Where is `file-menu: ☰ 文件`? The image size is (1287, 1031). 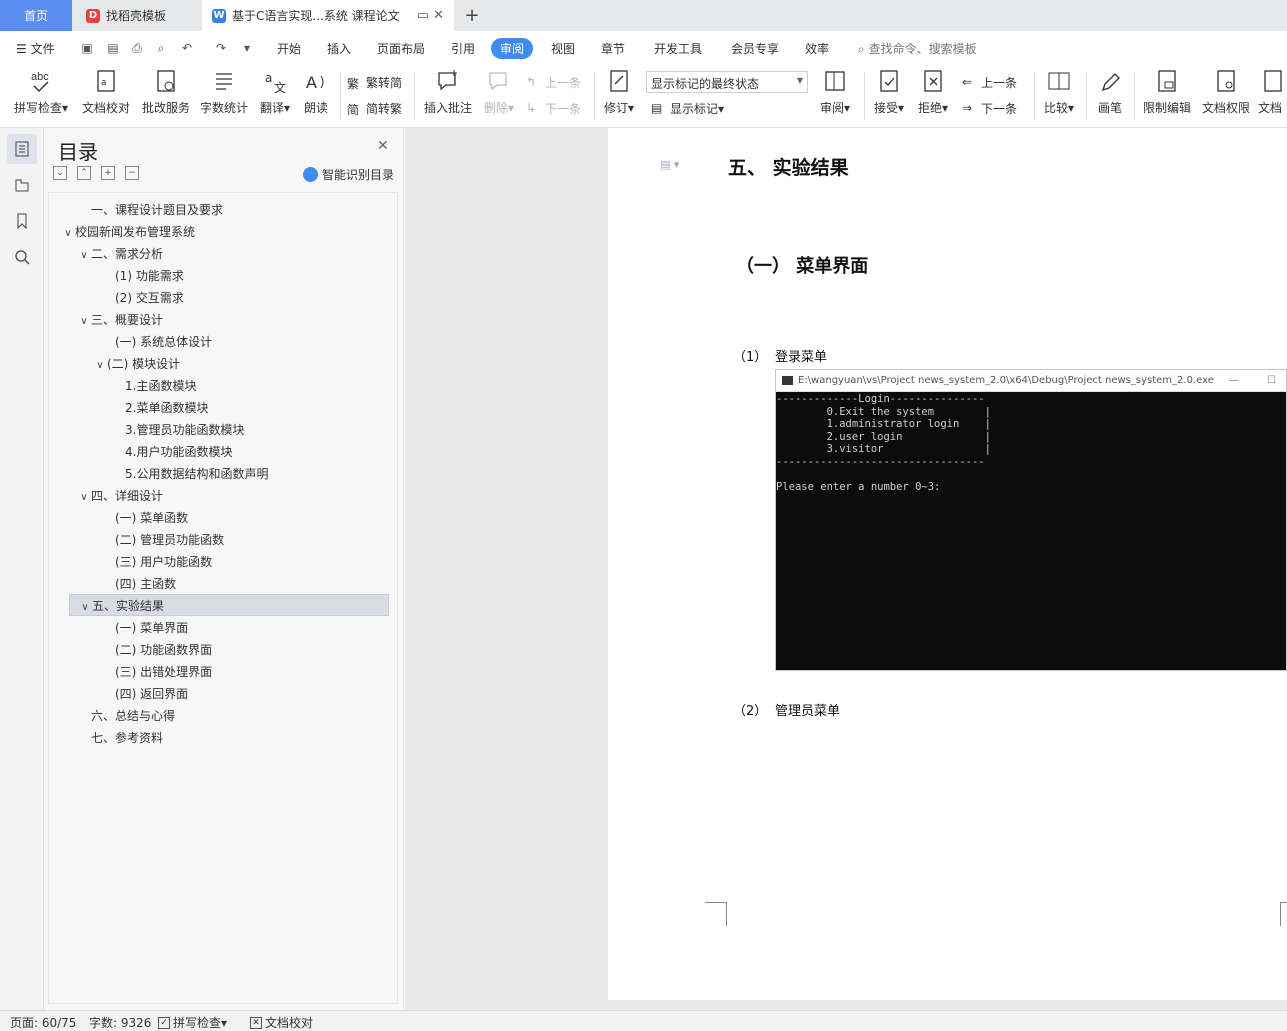 file-menu: ☰ 文件 is located at coordinates (35, 48).